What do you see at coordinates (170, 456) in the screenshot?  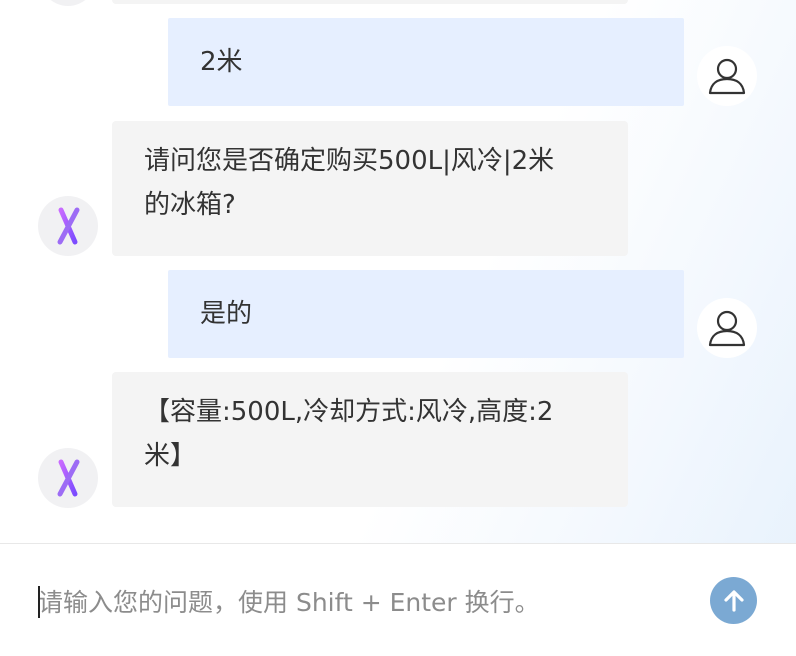 I see `assistant-message-line: 米】` at bounding box center [170, 456].